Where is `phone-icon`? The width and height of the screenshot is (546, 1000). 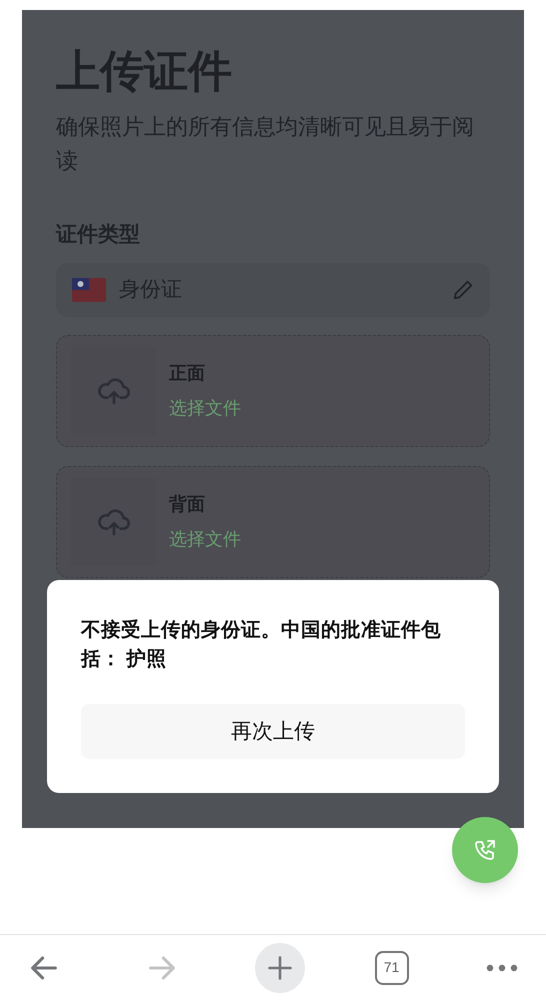
phone-icon is located at coordinates (485, 850).